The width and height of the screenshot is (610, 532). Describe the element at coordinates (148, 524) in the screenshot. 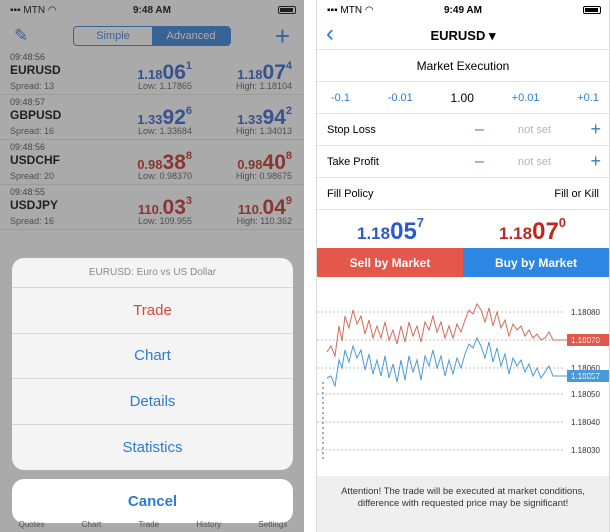

I see `tab-trade: Trade` at that location.